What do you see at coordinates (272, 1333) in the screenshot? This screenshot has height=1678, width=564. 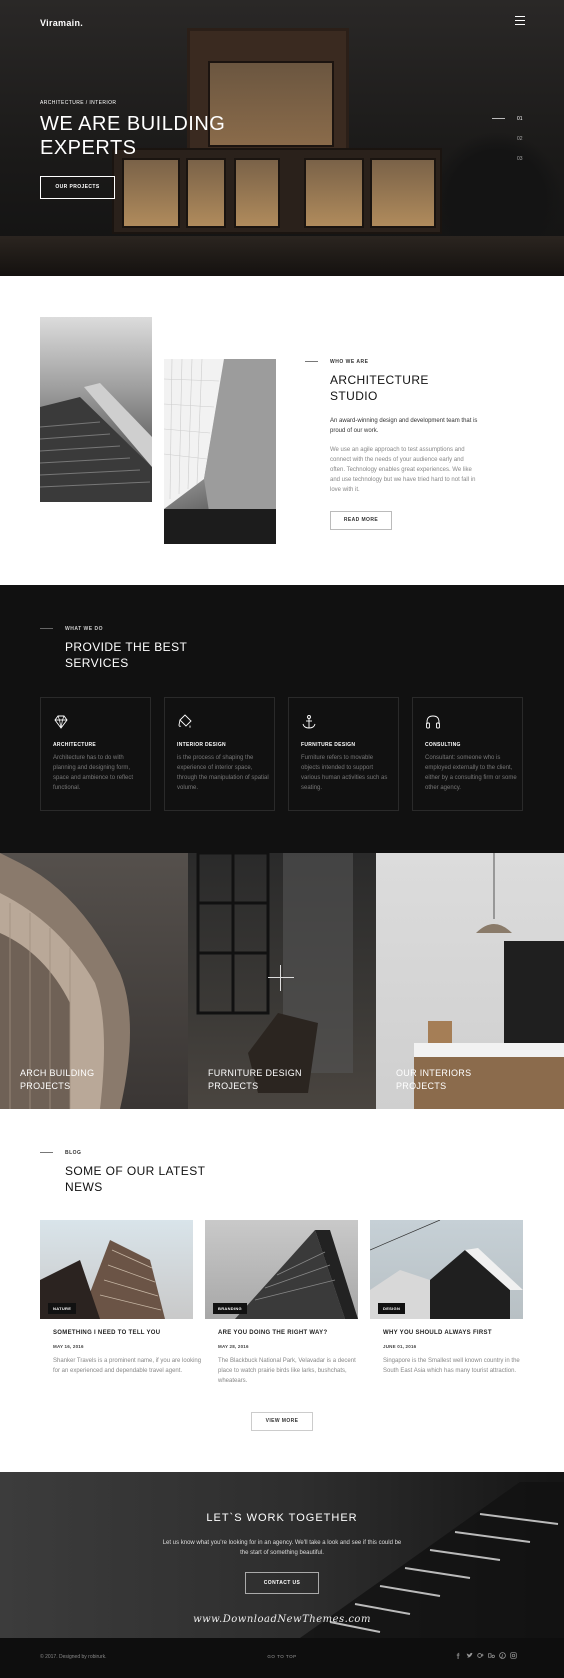 I see `post-title: ARE YOU DOING THE RIGHT WAY?` at bounding box center [272, 1333].